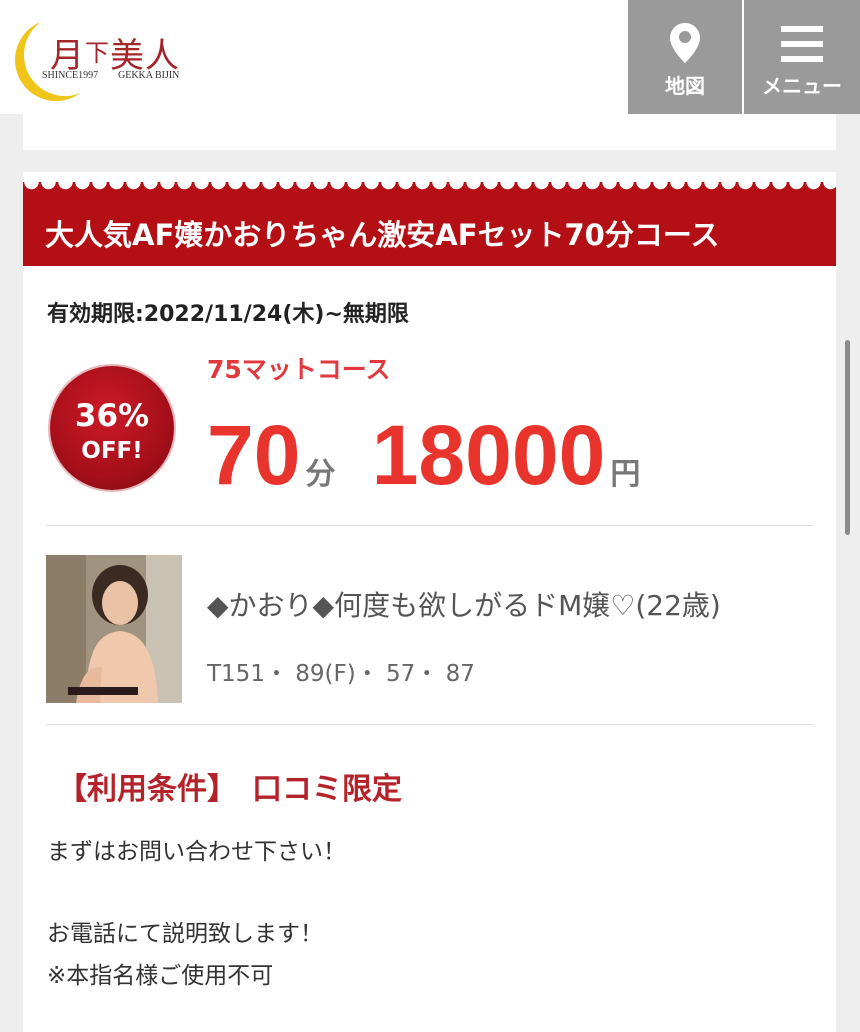 This screenshot has width=860, height=1032. I want to click on scalloped-edge, so click(429, 193).